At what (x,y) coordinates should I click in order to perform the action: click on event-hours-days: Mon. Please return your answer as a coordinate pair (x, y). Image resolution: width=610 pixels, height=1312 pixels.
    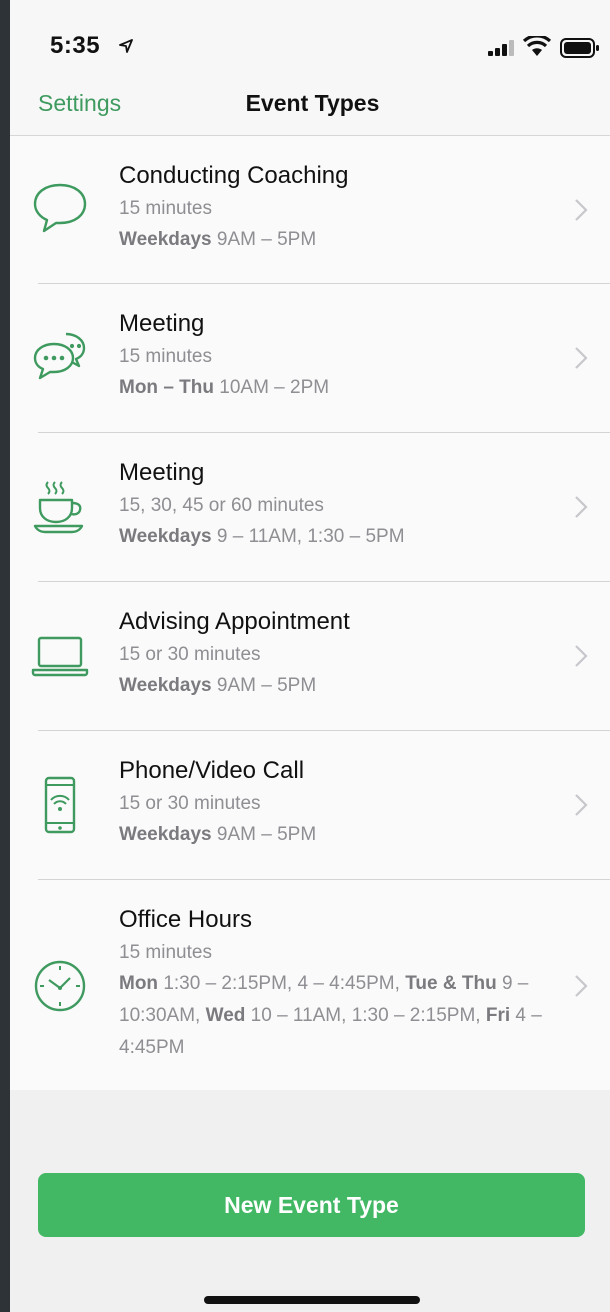
    Looking at the image, I should click on (139, 983).